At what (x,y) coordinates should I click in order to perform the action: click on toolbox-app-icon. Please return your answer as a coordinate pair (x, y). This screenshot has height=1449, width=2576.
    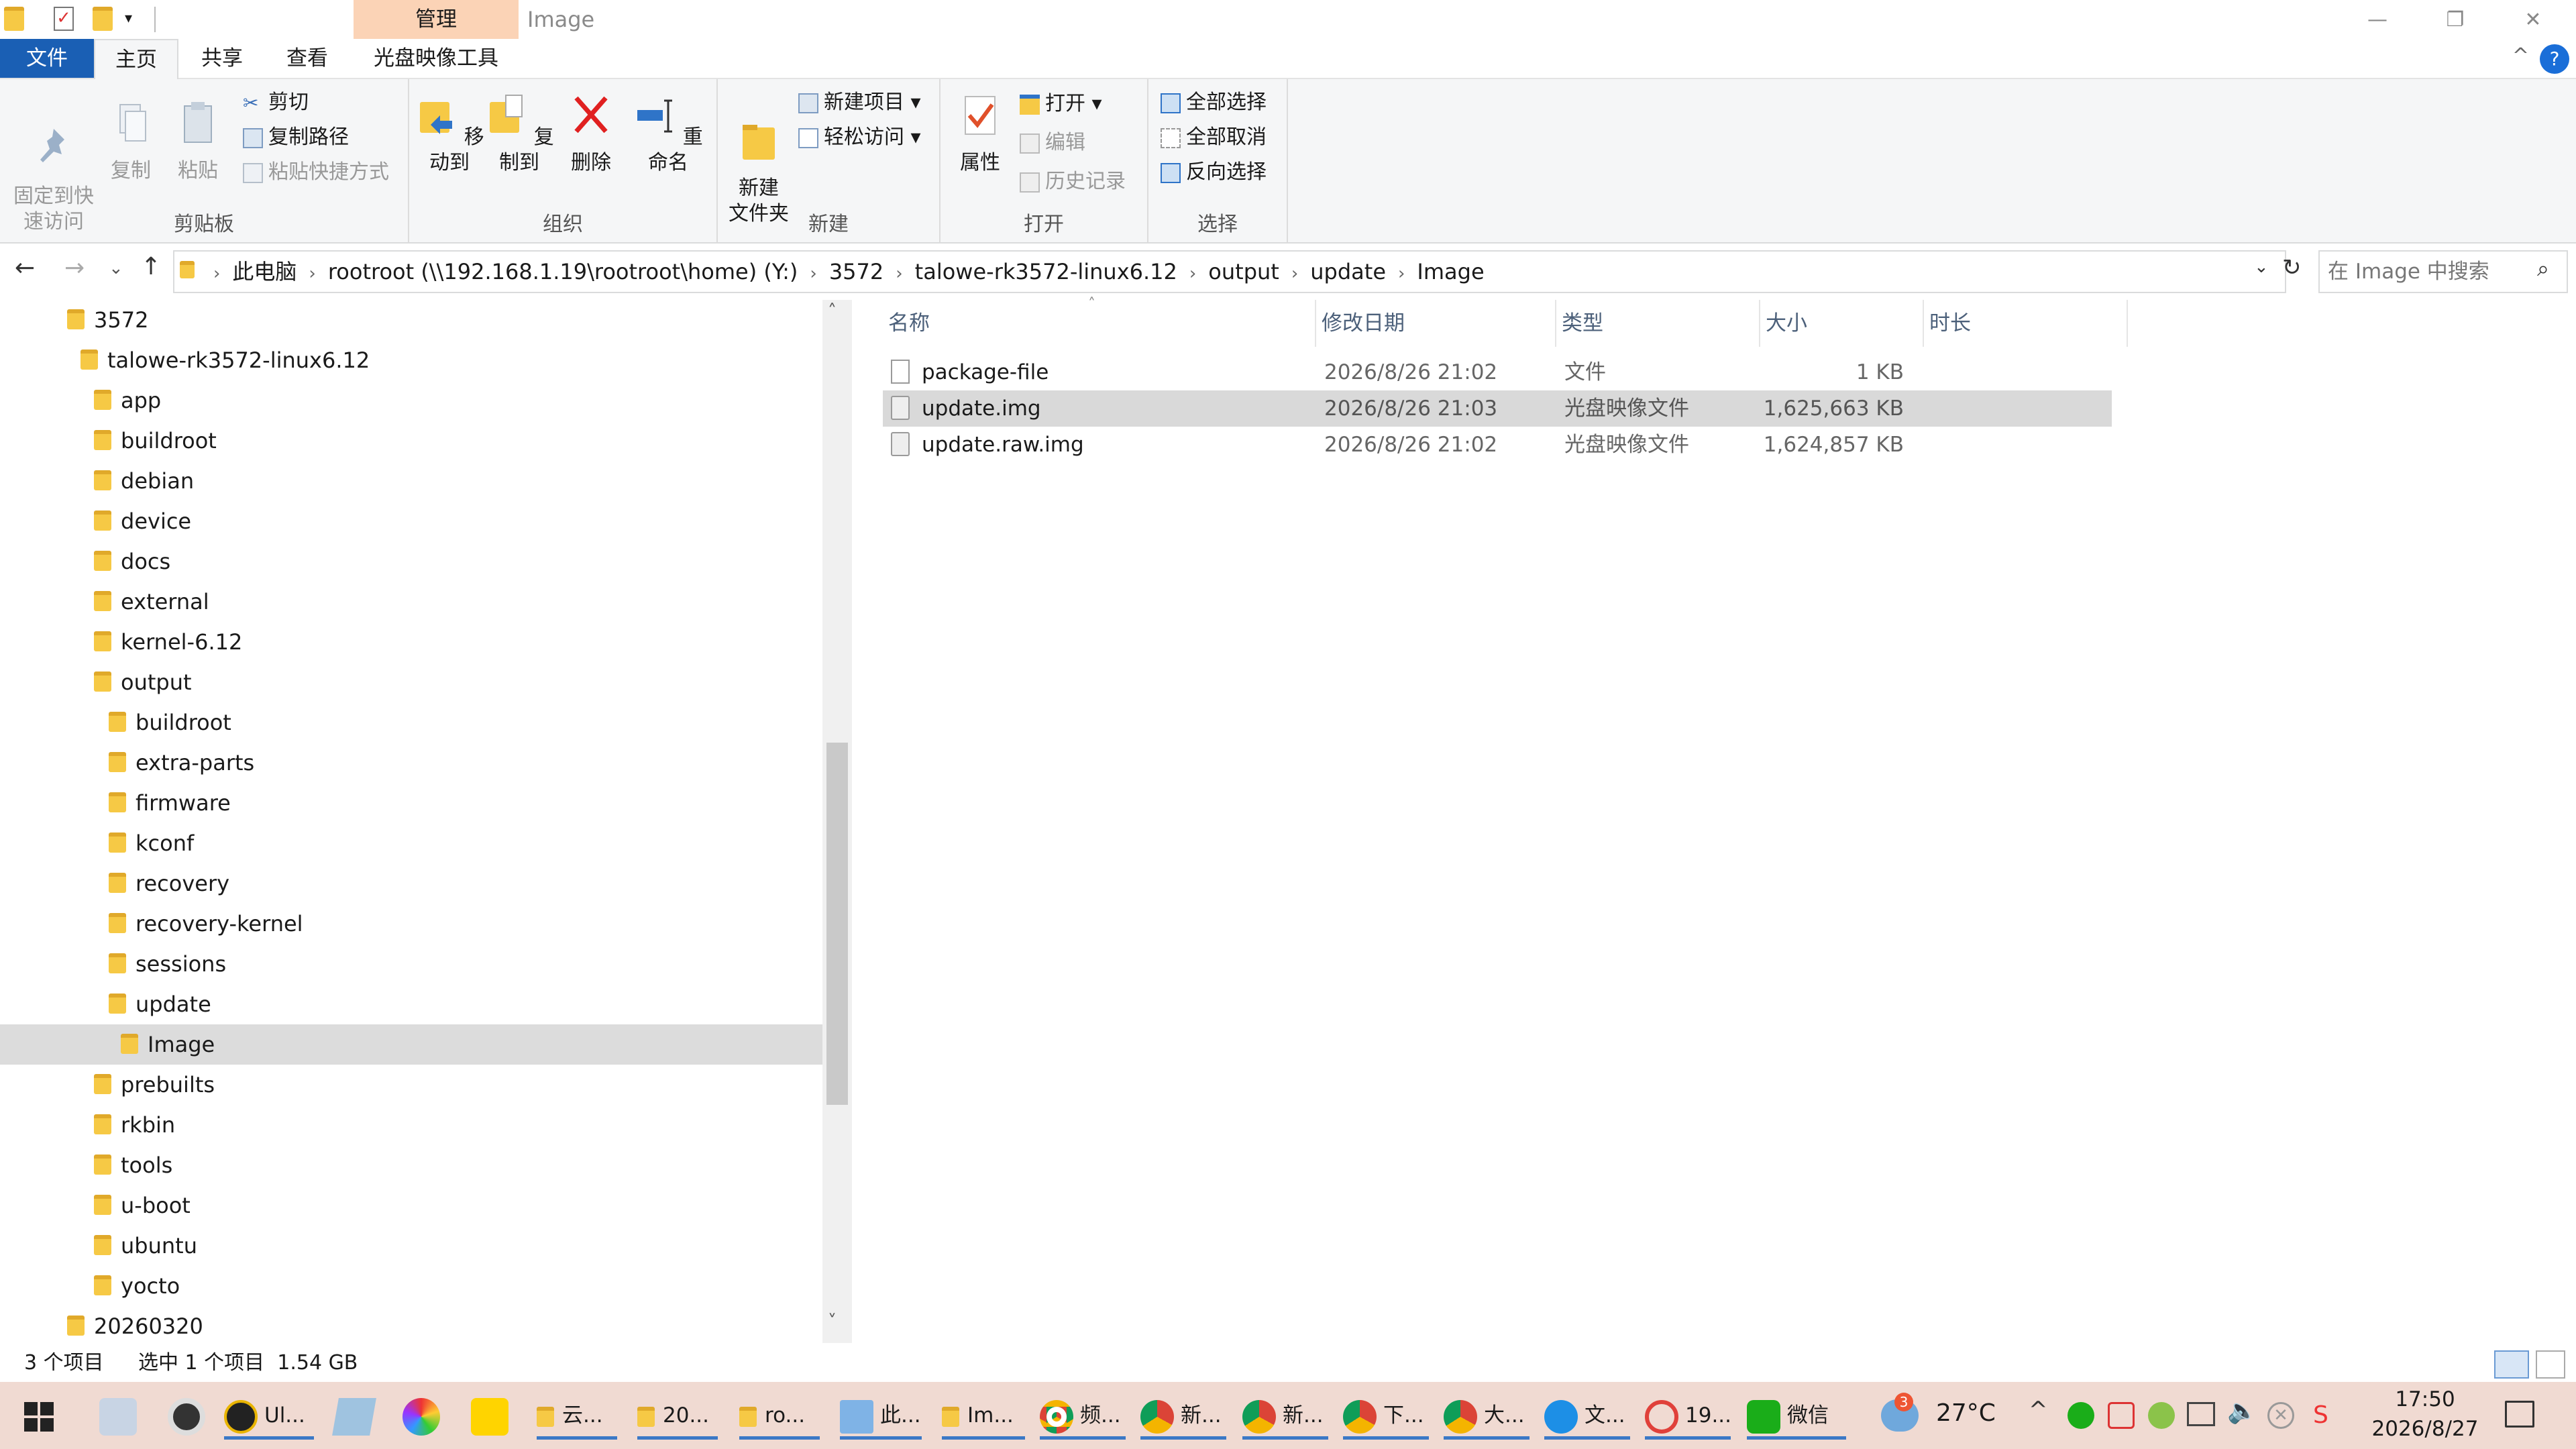
    Looking at the image, I should click on (118, 1417).